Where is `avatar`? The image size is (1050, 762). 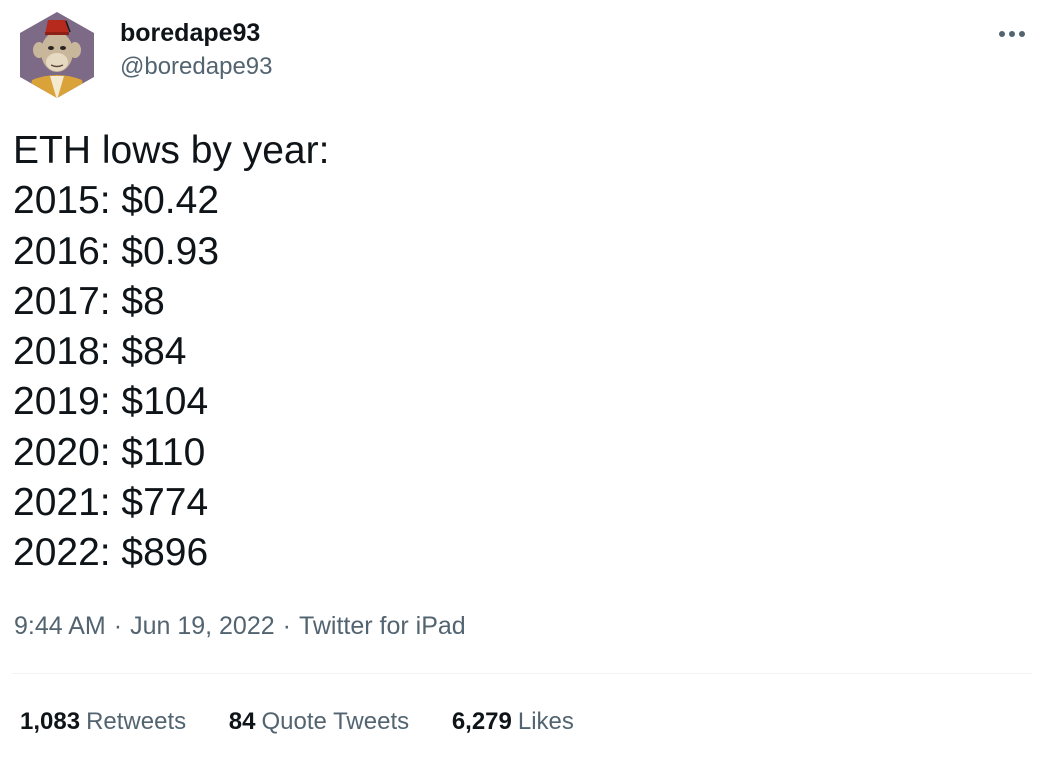
avatar is located at coordinates (57, 55).